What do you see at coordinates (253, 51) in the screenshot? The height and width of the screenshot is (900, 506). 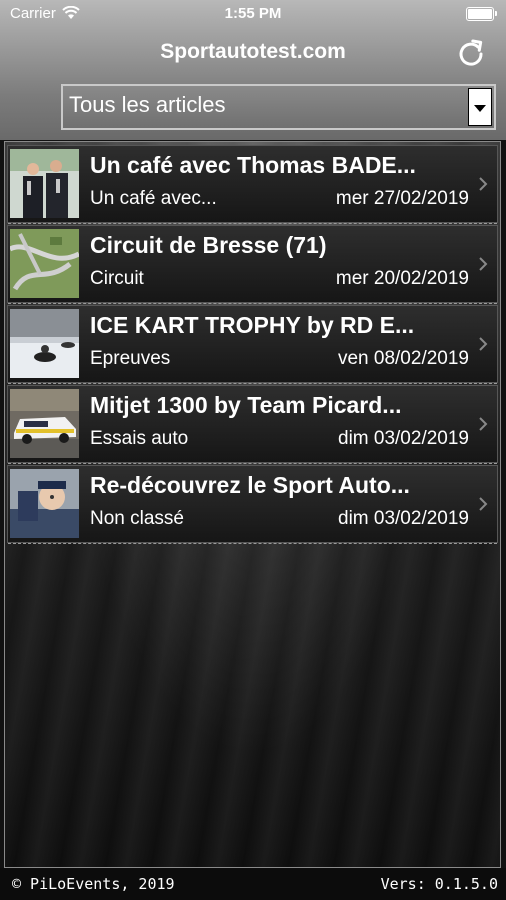 I see `app-title: Sportautotest.com` at bounding box center [253, 51].